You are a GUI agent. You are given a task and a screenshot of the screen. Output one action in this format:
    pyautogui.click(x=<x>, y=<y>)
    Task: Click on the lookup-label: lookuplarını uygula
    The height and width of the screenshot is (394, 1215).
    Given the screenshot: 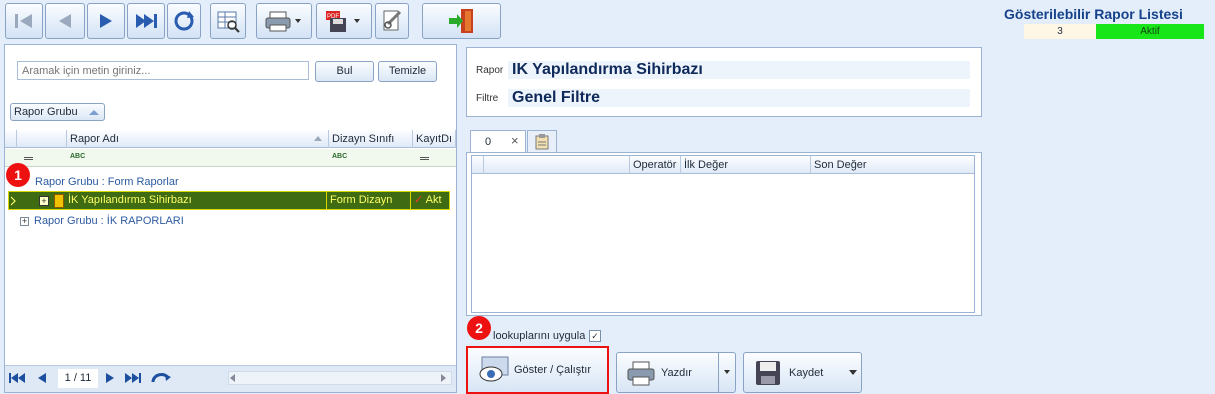 What is the action you would take?
    pyautogui.click(x=539, y=336)
    